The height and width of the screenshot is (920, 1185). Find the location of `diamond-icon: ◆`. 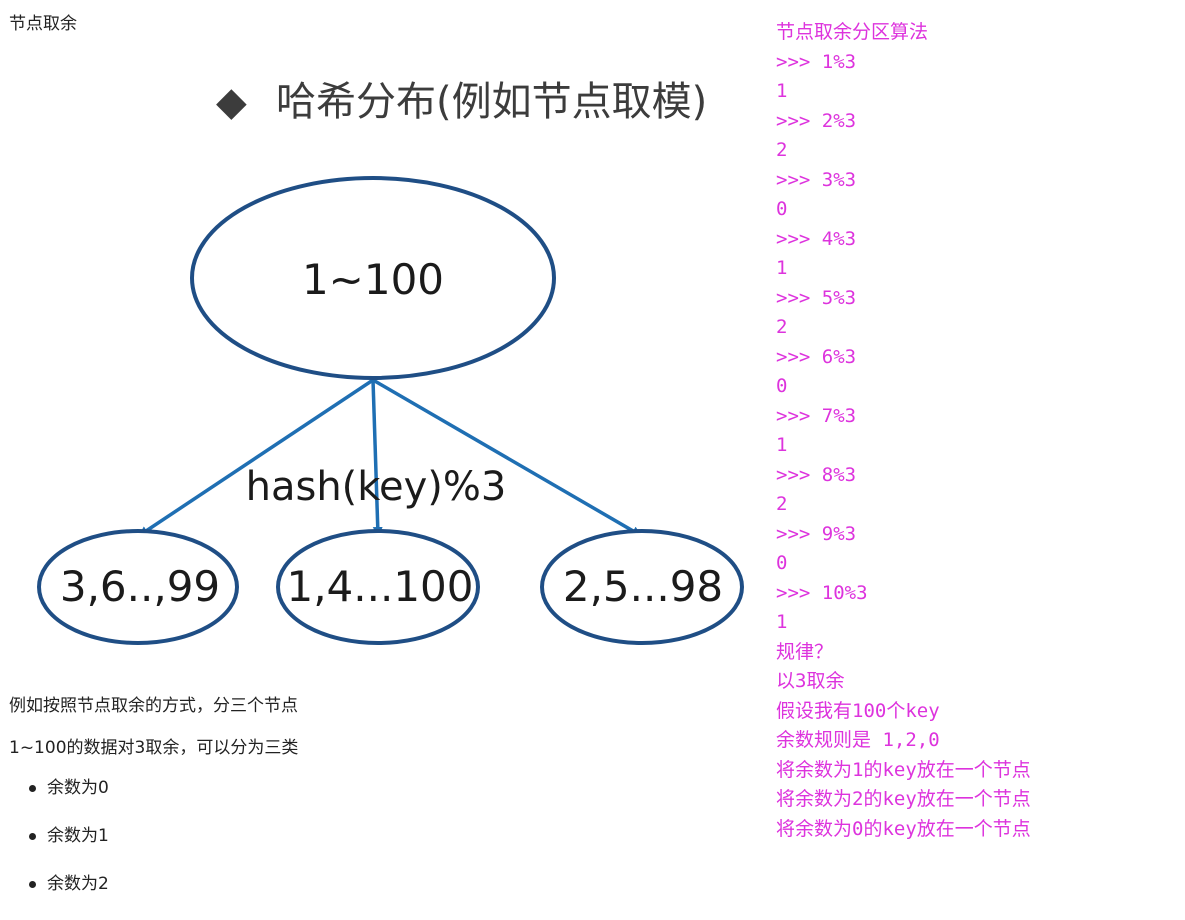

diamond-icon: ◆ is located at coordinates (231, 102).